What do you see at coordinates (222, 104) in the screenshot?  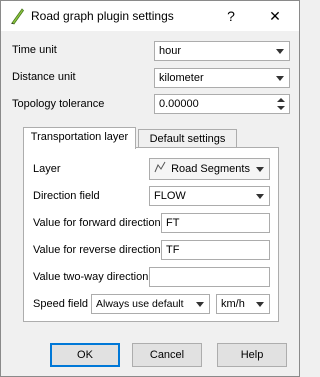 I see `topology-tolerance-spinbox: 0.00000` at bounding box center [222, 104].